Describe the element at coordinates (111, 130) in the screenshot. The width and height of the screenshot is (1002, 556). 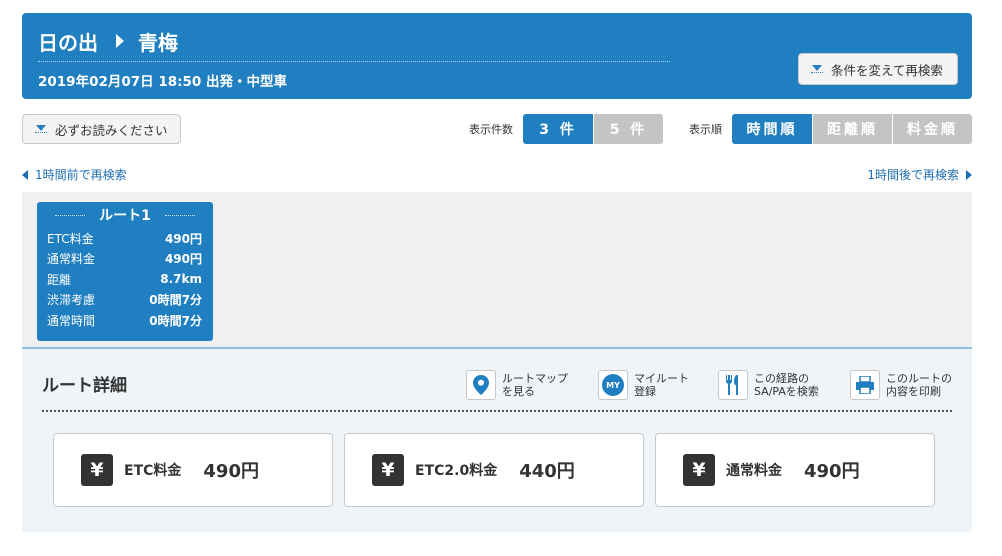
I see `must-read-label: 必ずお読みください` at that location.